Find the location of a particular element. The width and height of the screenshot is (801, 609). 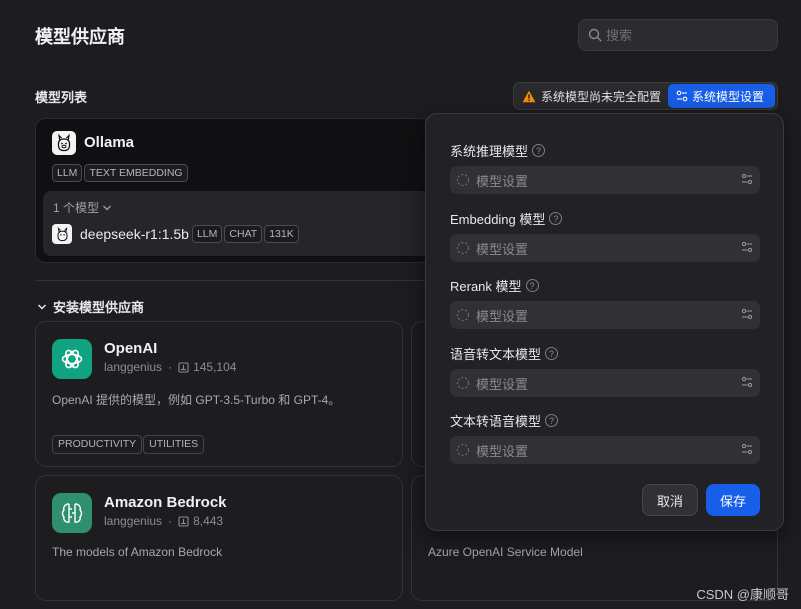

system-model-warning: 系统模型尚未完全配置 系统模型设置 is located at coordinates (645, 96).